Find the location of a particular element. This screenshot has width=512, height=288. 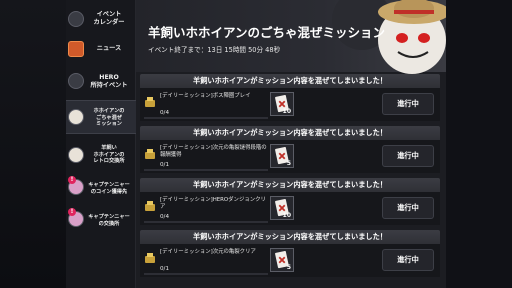

right-backdrop is located at coordinates (479, 144).